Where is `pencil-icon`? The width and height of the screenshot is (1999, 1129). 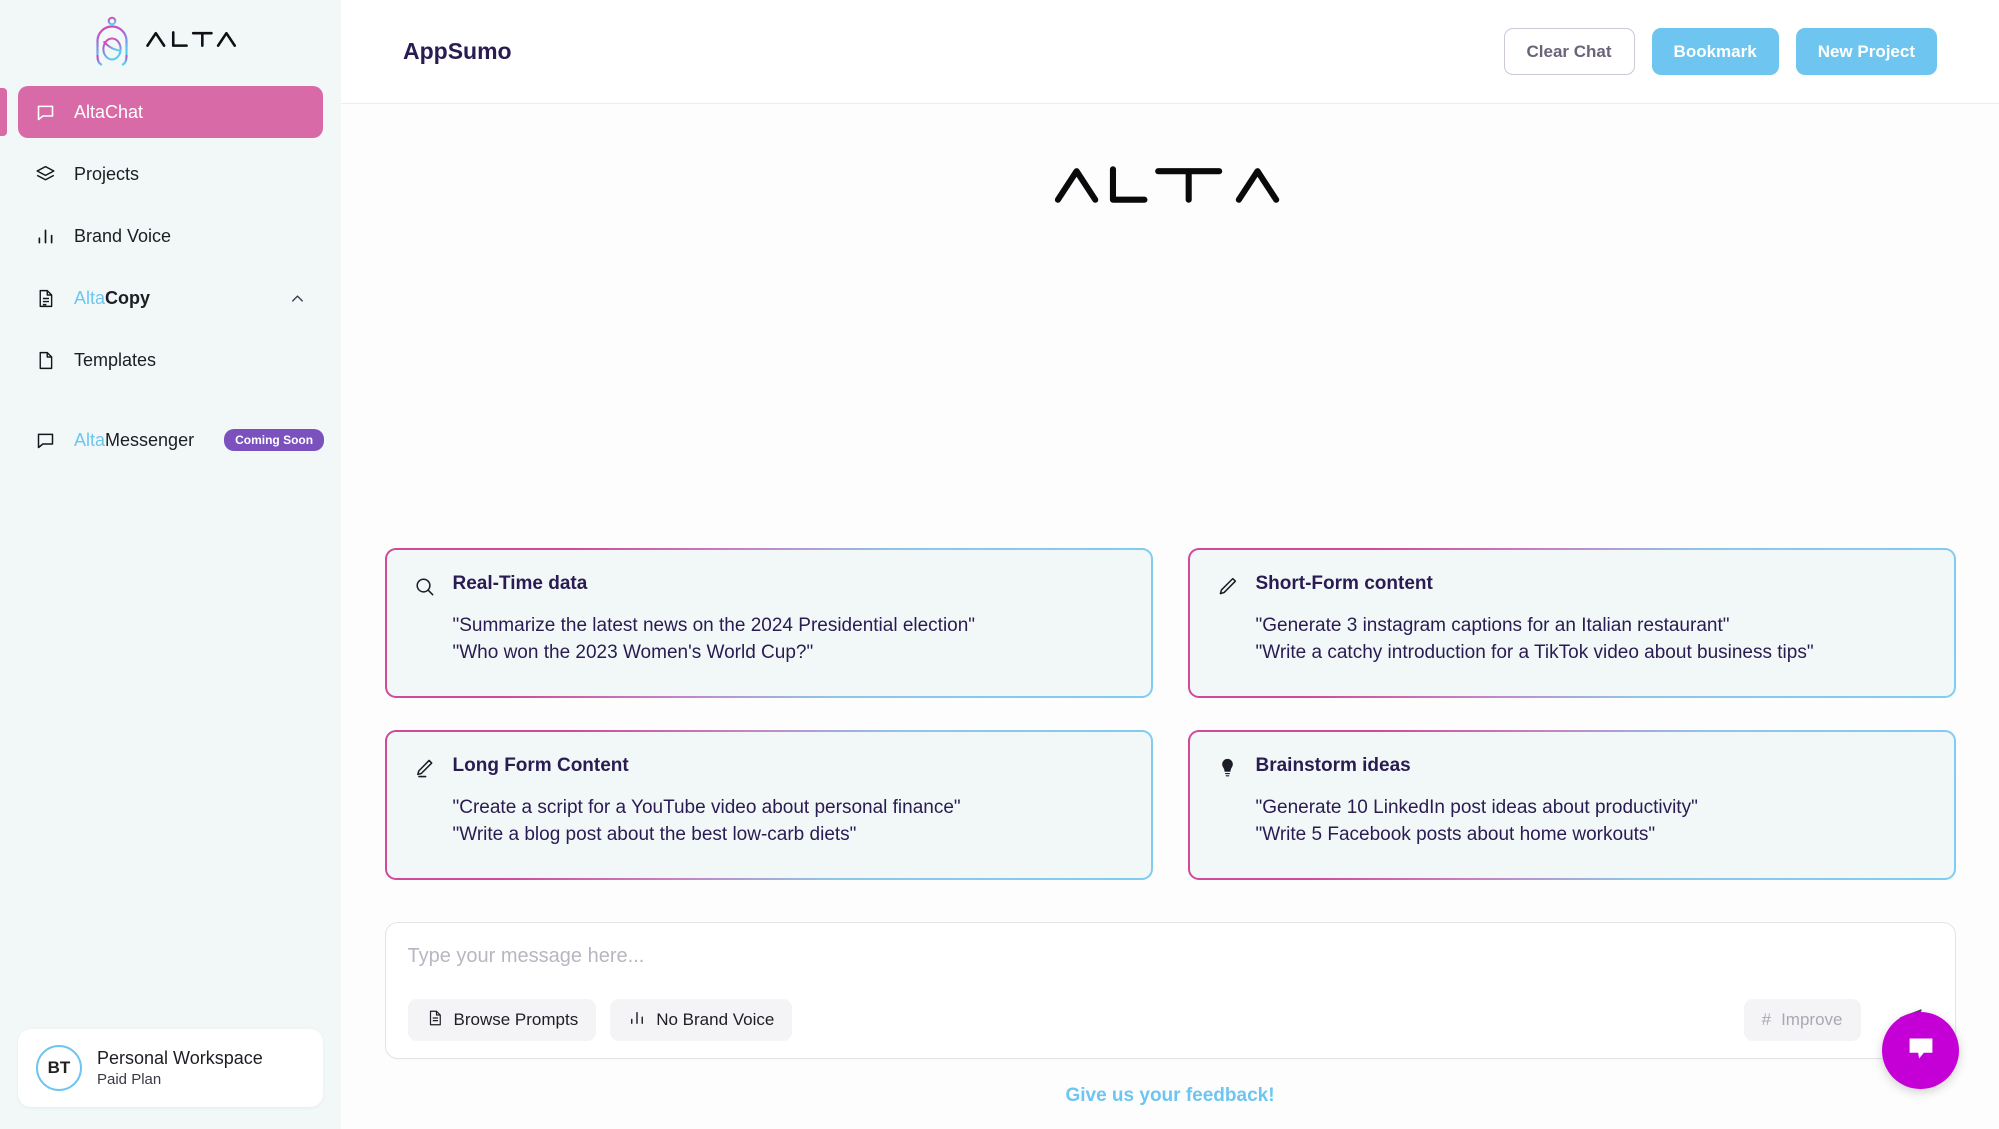
pencil-icon is located at coordinates (1228, 587).